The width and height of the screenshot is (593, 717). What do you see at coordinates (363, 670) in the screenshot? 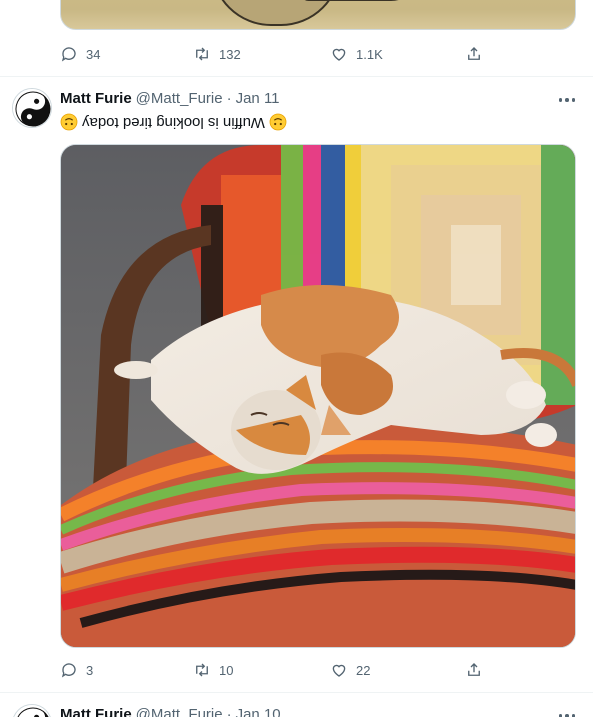
I see `like-count: 22` at bounding box center [363, 670].